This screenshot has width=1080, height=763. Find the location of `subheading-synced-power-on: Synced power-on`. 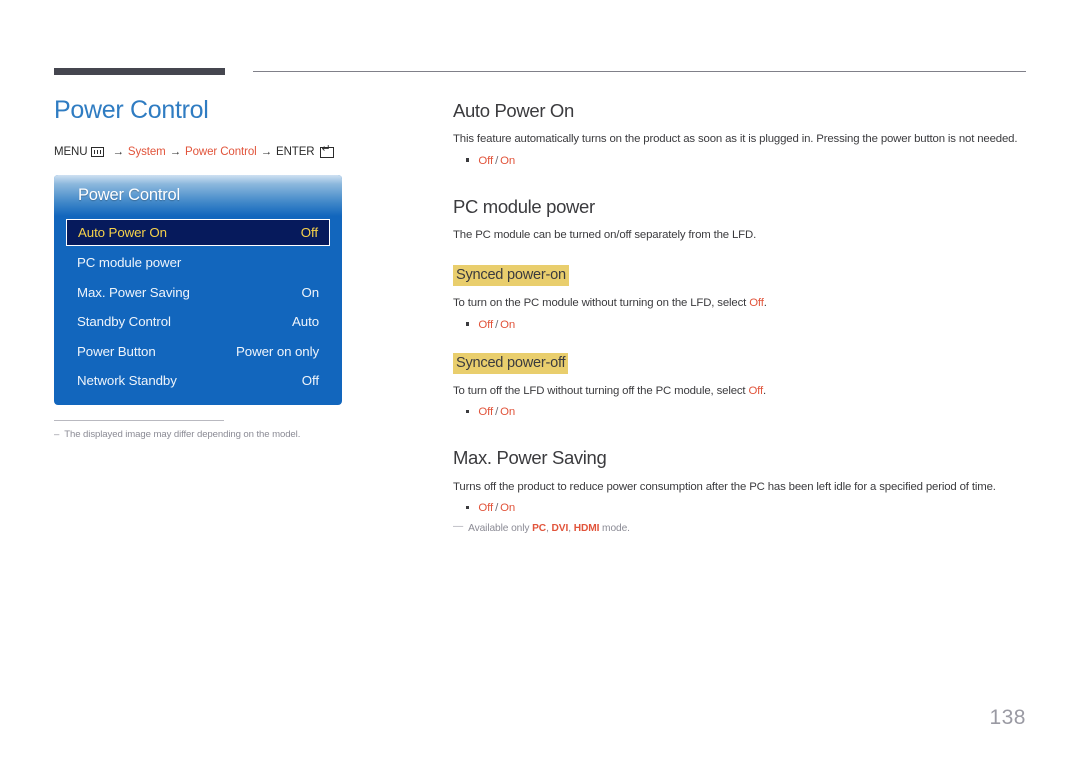

subheading-synced-power-on: Synced power-on is located at coordinates (511, 276).